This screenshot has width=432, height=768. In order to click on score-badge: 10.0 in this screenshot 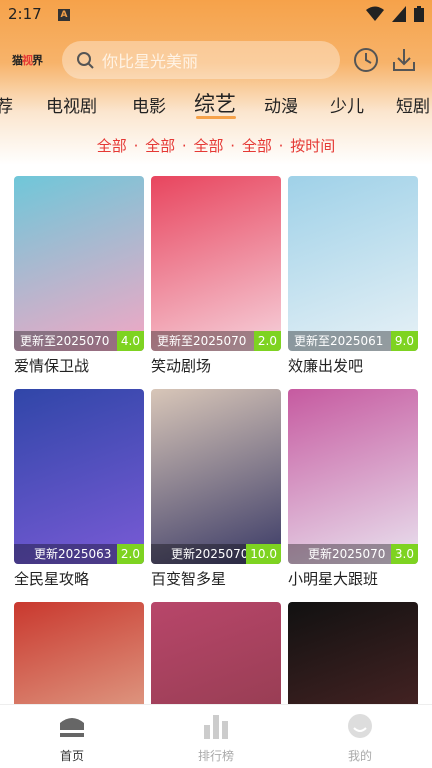, I will do `click(263, 554)`.